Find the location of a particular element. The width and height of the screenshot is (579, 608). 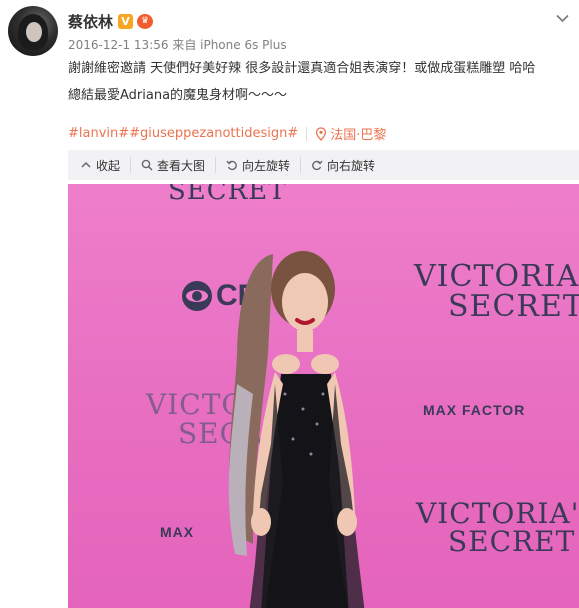

view-large-label: 查看大图 is located at coordinates (181, 165).